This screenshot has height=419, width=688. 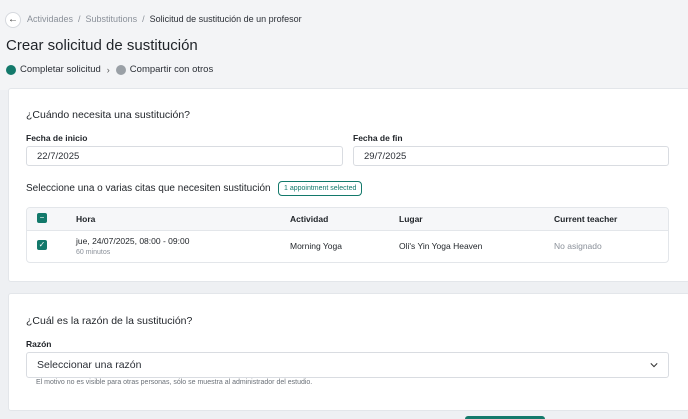 What do you see at coordinates (411, 219) in the screenshot?
I see `column-header-location: Lugar` at bounding box center [411, 219].